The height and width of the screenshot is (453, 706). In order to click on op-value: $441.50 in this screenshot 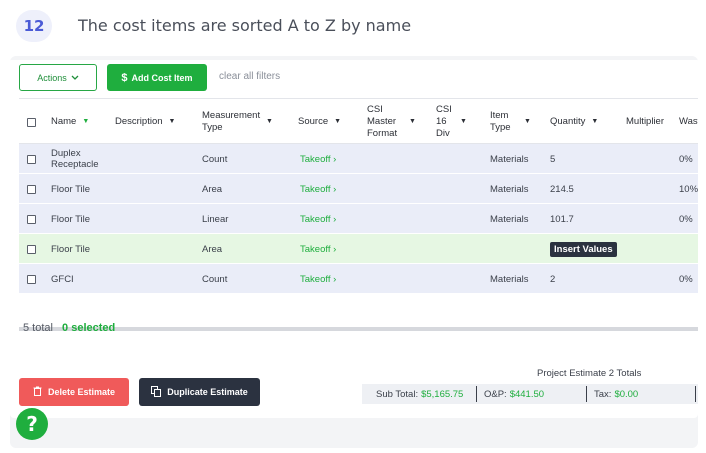, I will do `click(527, 394)`.